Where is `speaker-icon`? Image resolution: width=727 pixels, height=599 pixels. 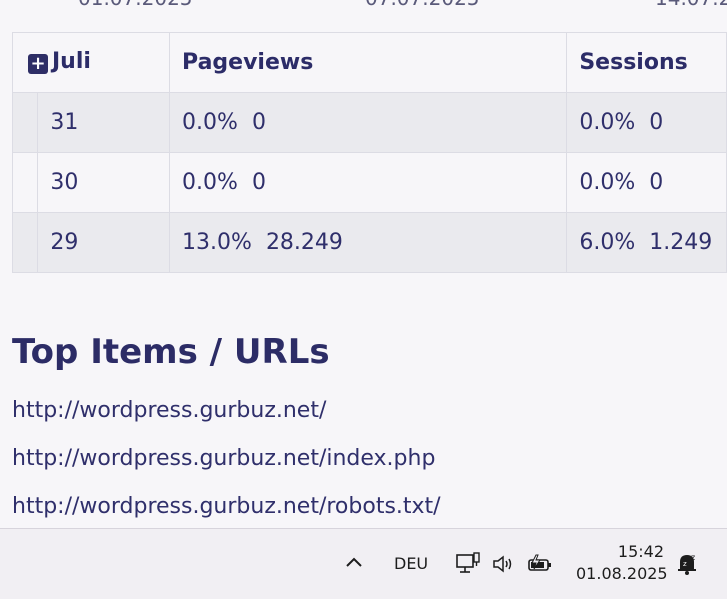
speaker-icon is located at coordinates (503, 564).